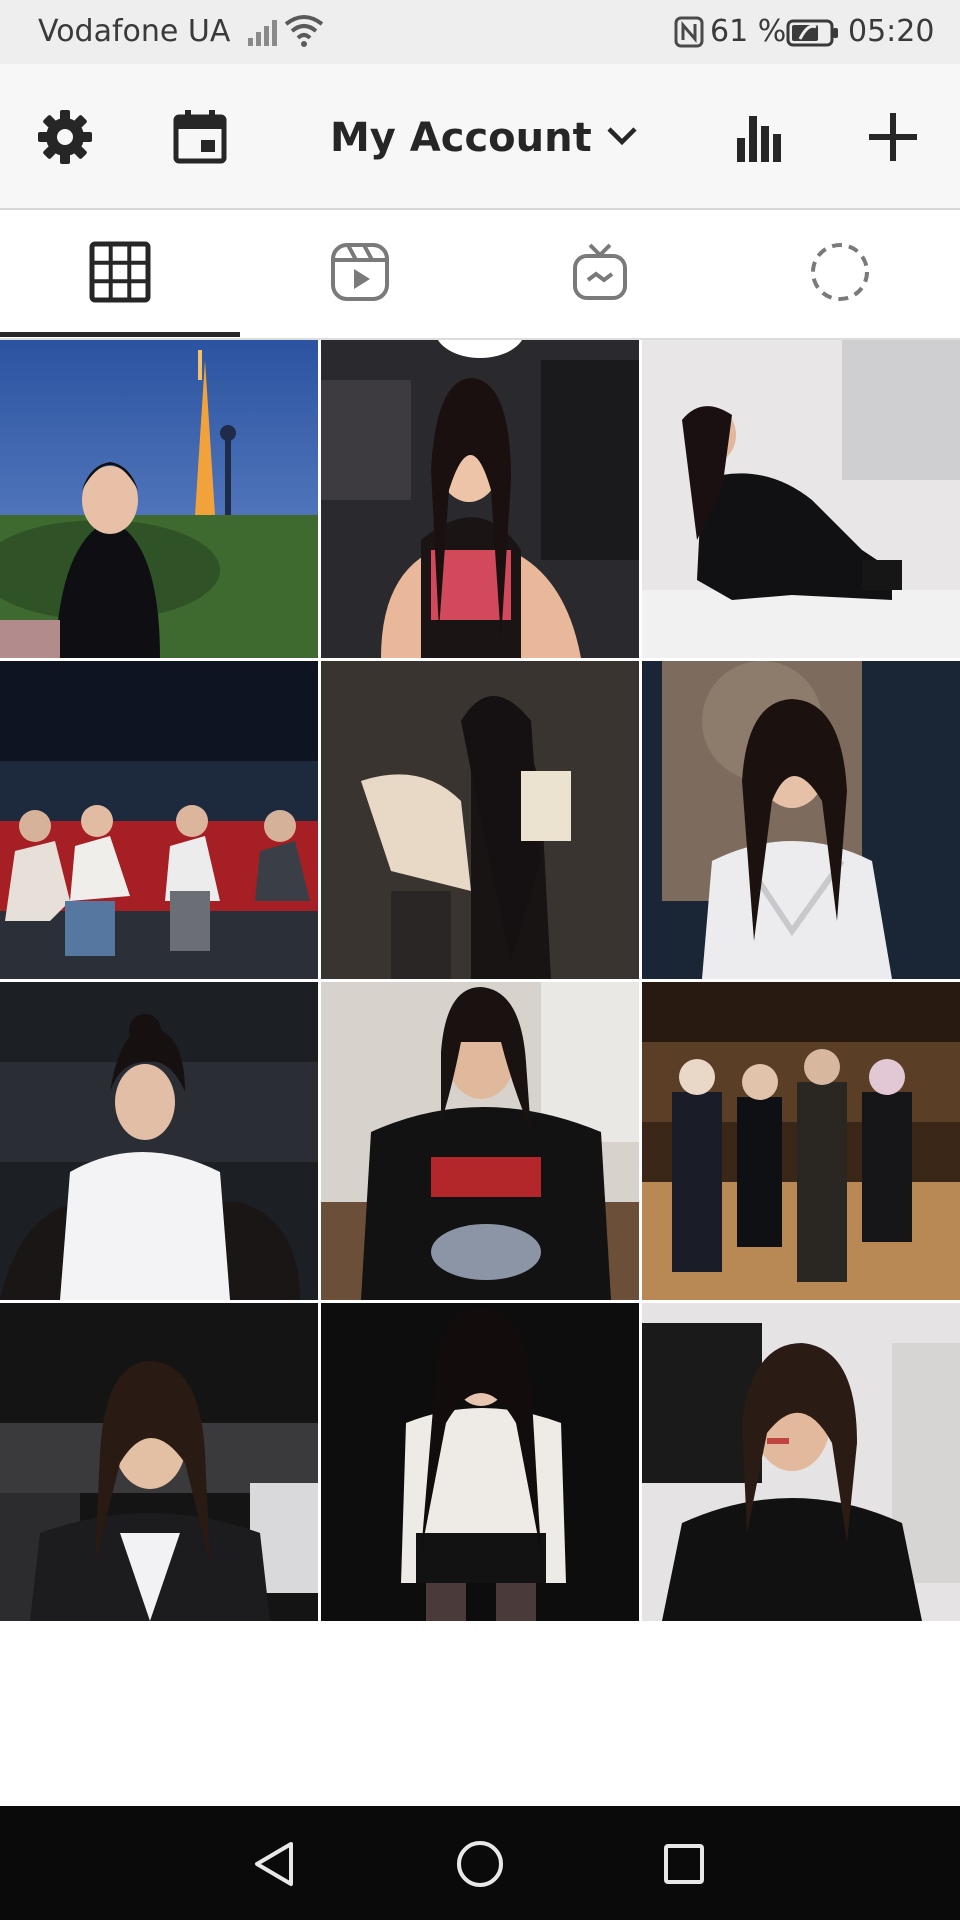  I want to click on reels-icon, so click(360, 274).